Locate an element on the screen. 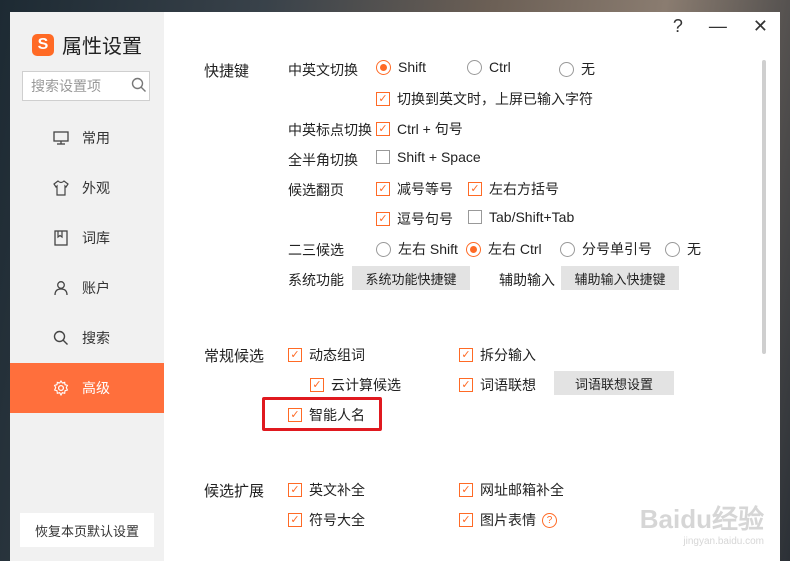 Image resolution: width=790 pixels, height=561 pixels. checkbox-symbols: ✓ 符号大全 is located at coordinates (326, 520).